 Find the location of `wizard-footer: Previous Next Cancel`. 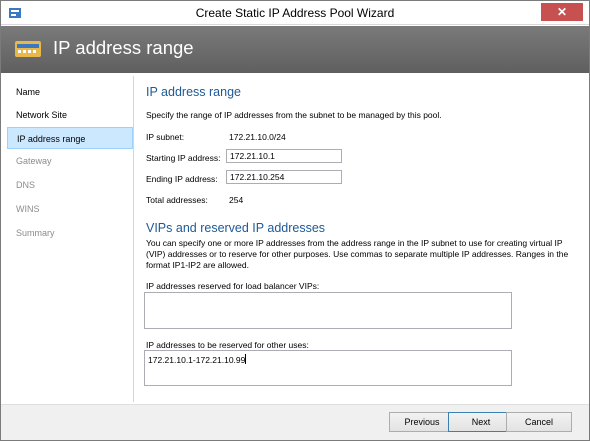

wizard-footer: Previous Next Cancel is located at coordinates (295, 422).